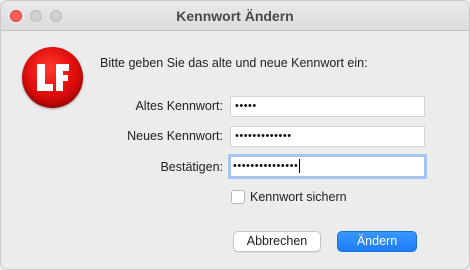  Describe the element at coordinates (327, 136) in the screenshot. I see `new-password-field: •••••••••••••` at that location.